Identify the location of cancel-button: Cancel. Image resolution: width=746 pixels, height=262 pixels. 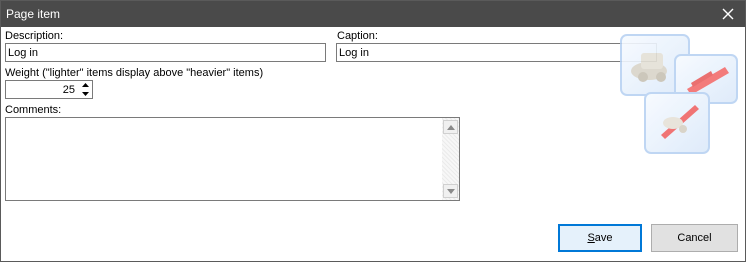
(694, 238).